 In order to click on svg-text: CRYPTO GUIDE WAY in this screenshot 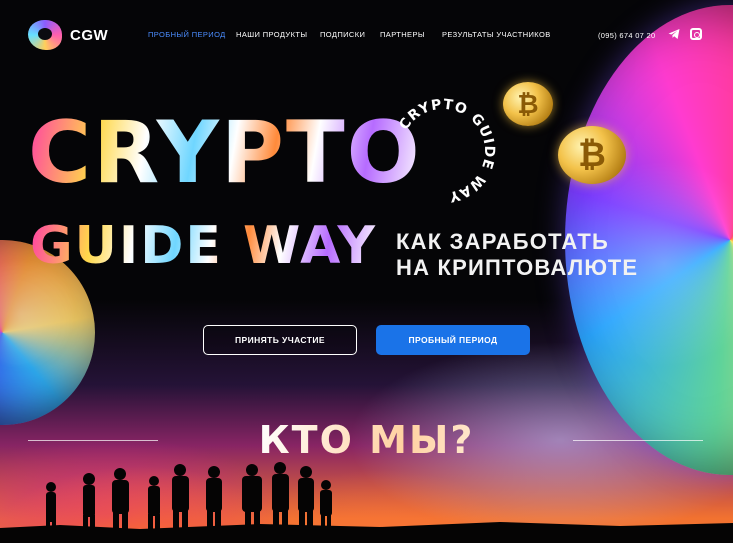, I will do `click(446, 151)`.